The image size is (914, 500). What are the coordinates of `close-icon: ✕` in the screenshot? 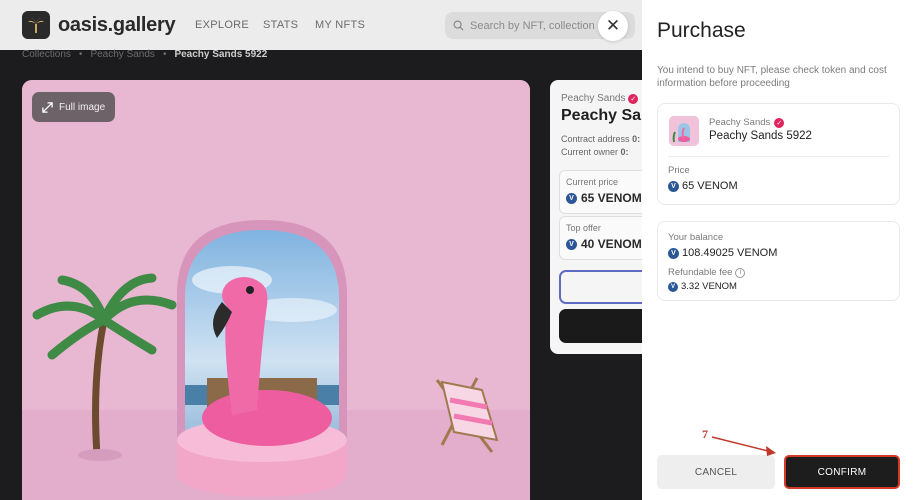 It's located at (613, 25).